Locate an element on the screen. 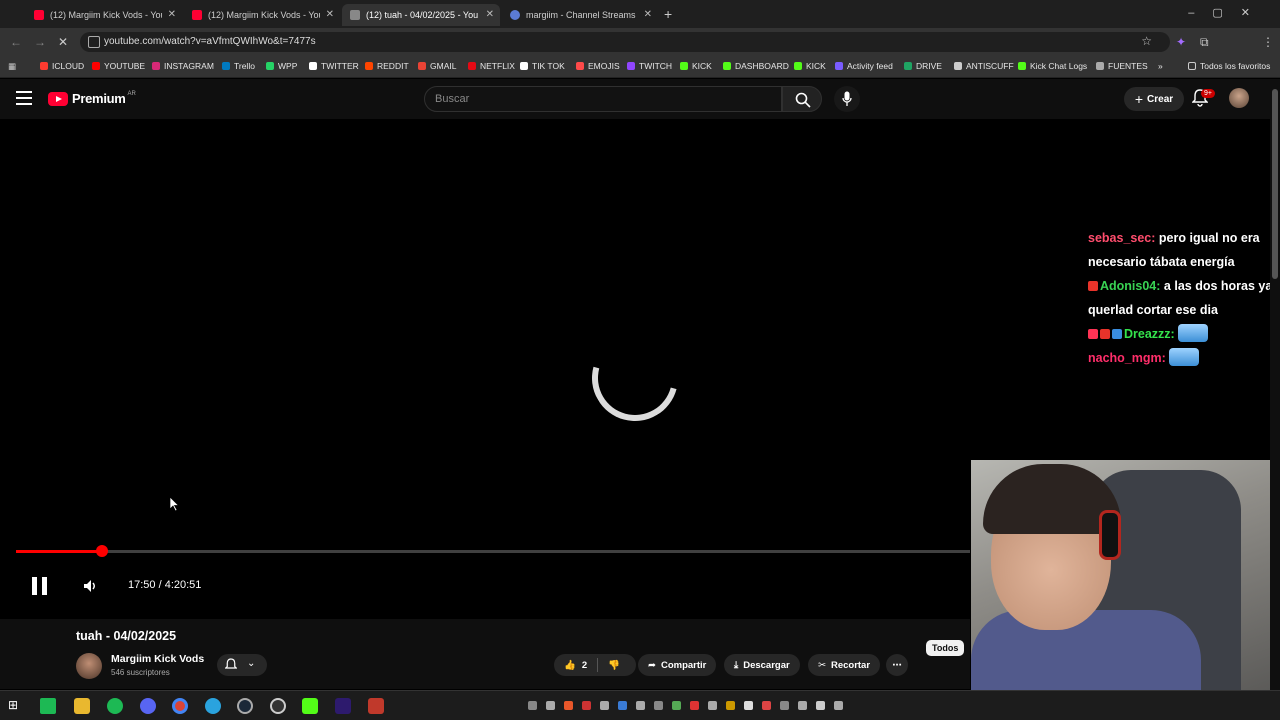 This screenshot has height=720, width=1280. share-button: ➦ Compartir is located at coordinates (677, 665).